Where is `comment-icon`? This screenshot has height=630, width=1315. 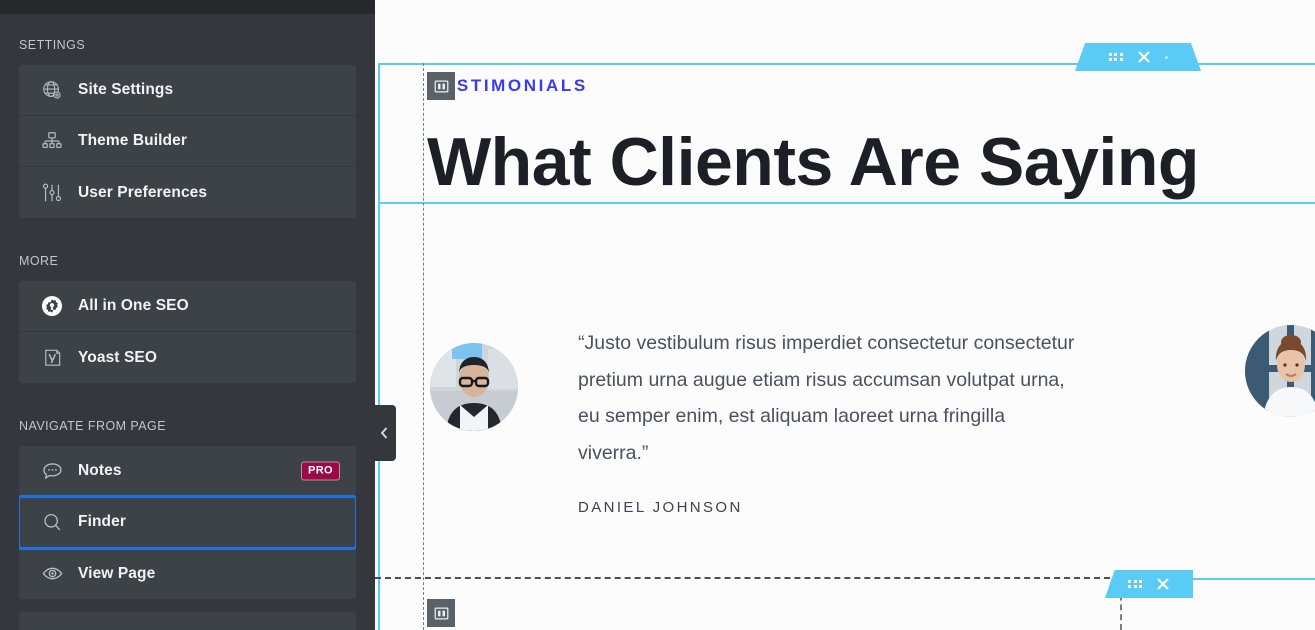
comment-icon is located at coordinates (52, 471).